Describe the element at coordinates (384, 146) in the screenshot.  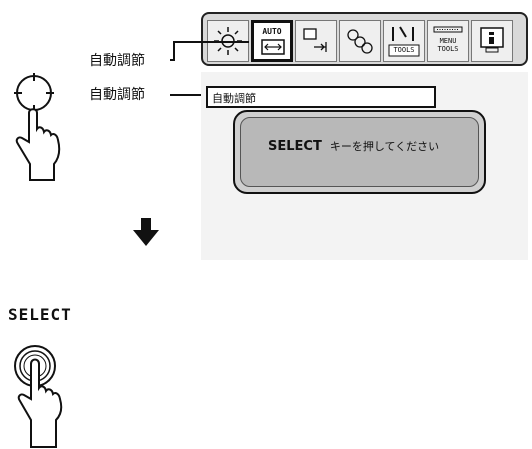
I see `dialog-instruction: キーを押してください` at that location.